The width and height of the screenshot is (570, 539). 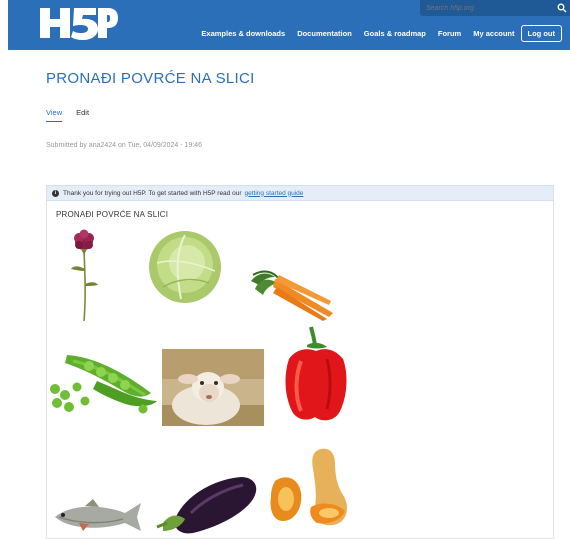 What do you see at coordinates (112, 214) in the screenshot?
I see `activity-title: PRONAĐI POVRĆE NA SLICI` at bounding box center [112, 214].